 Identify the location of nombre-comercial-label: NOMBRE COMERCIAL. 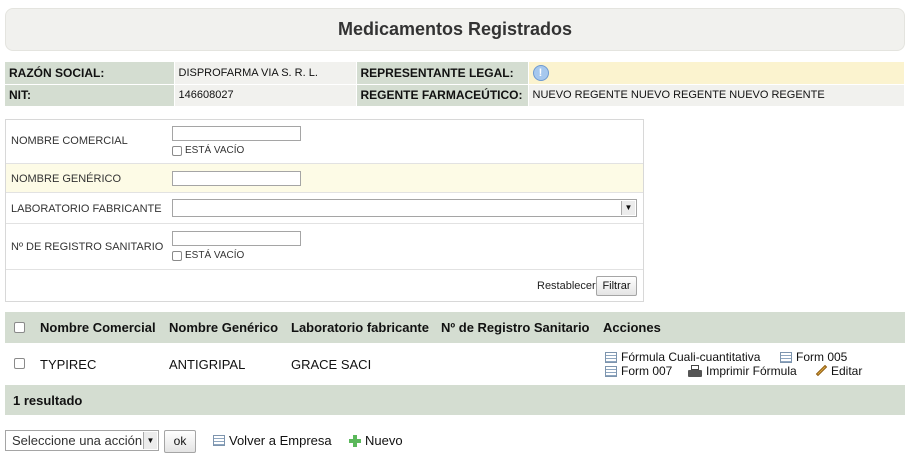
(69, 141).